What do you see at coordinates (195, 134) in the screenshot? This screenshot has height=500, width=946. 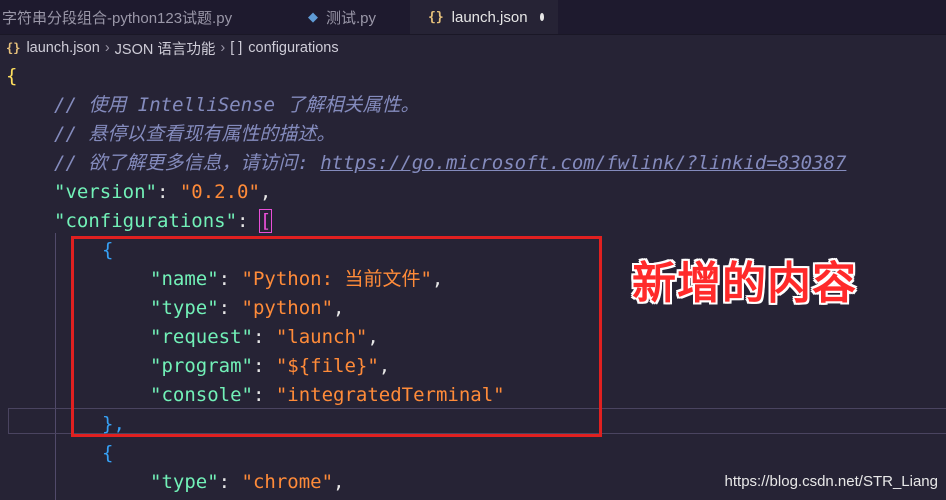 I see `comment: // 悬停以查看现有属性的描述。` at bounding box center [195, 134].